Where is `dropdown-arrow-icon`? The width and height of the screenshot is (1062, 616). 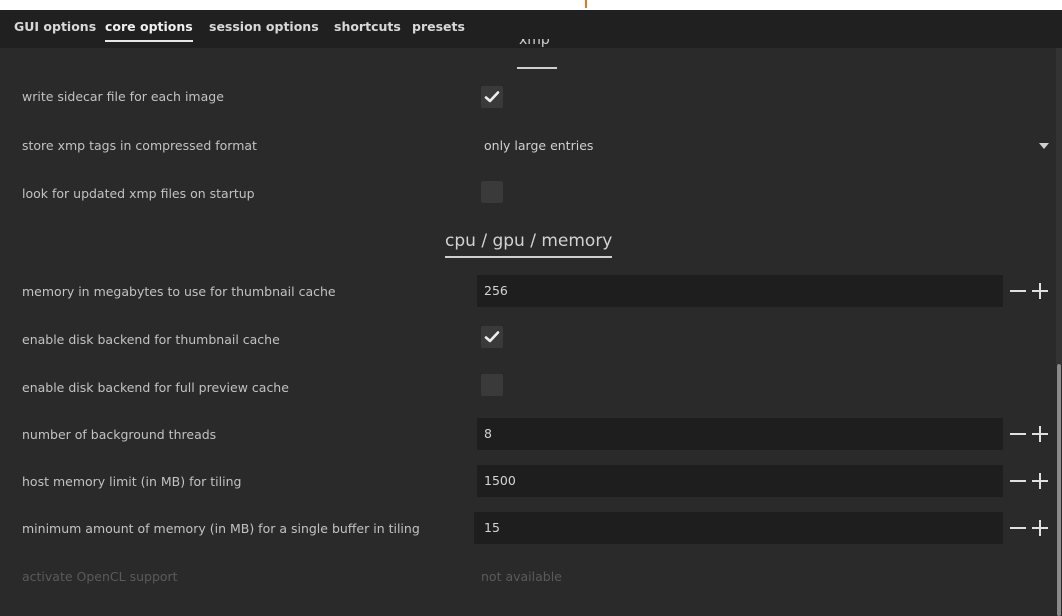 dropdown-arrow-icon is located at coordinates (1044, 146).